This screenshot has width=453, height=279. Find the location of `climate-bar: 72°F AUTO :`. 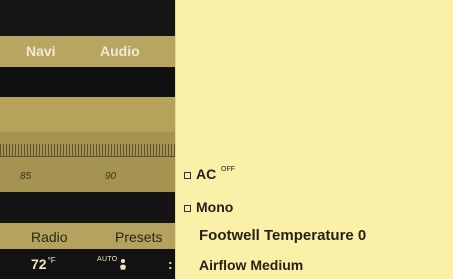

climate-bar: 72°F AUTO : is located at coordinates (87, 264).